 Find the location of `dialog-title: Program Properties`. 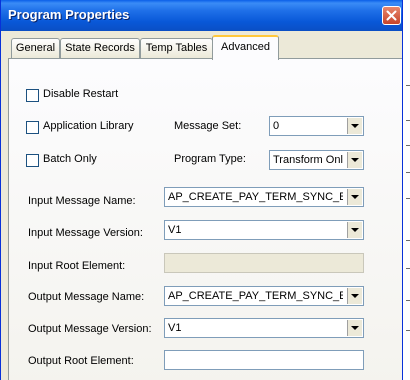

dialog-title: Program Properties is located at coordinates (69, 14).